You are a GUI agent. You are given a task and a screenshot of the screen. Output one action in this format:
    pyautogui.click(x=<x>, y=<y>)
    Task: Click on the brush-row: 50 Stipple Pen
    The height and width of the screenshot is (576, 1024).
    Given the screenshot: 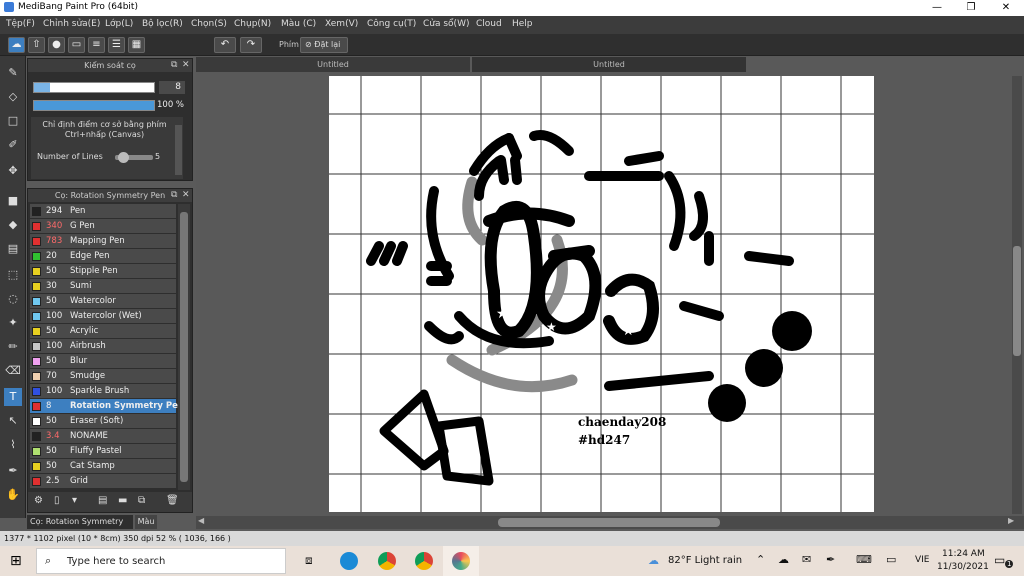 What is the action you would take?
    pyautogui.click(x=103, y=271)
    